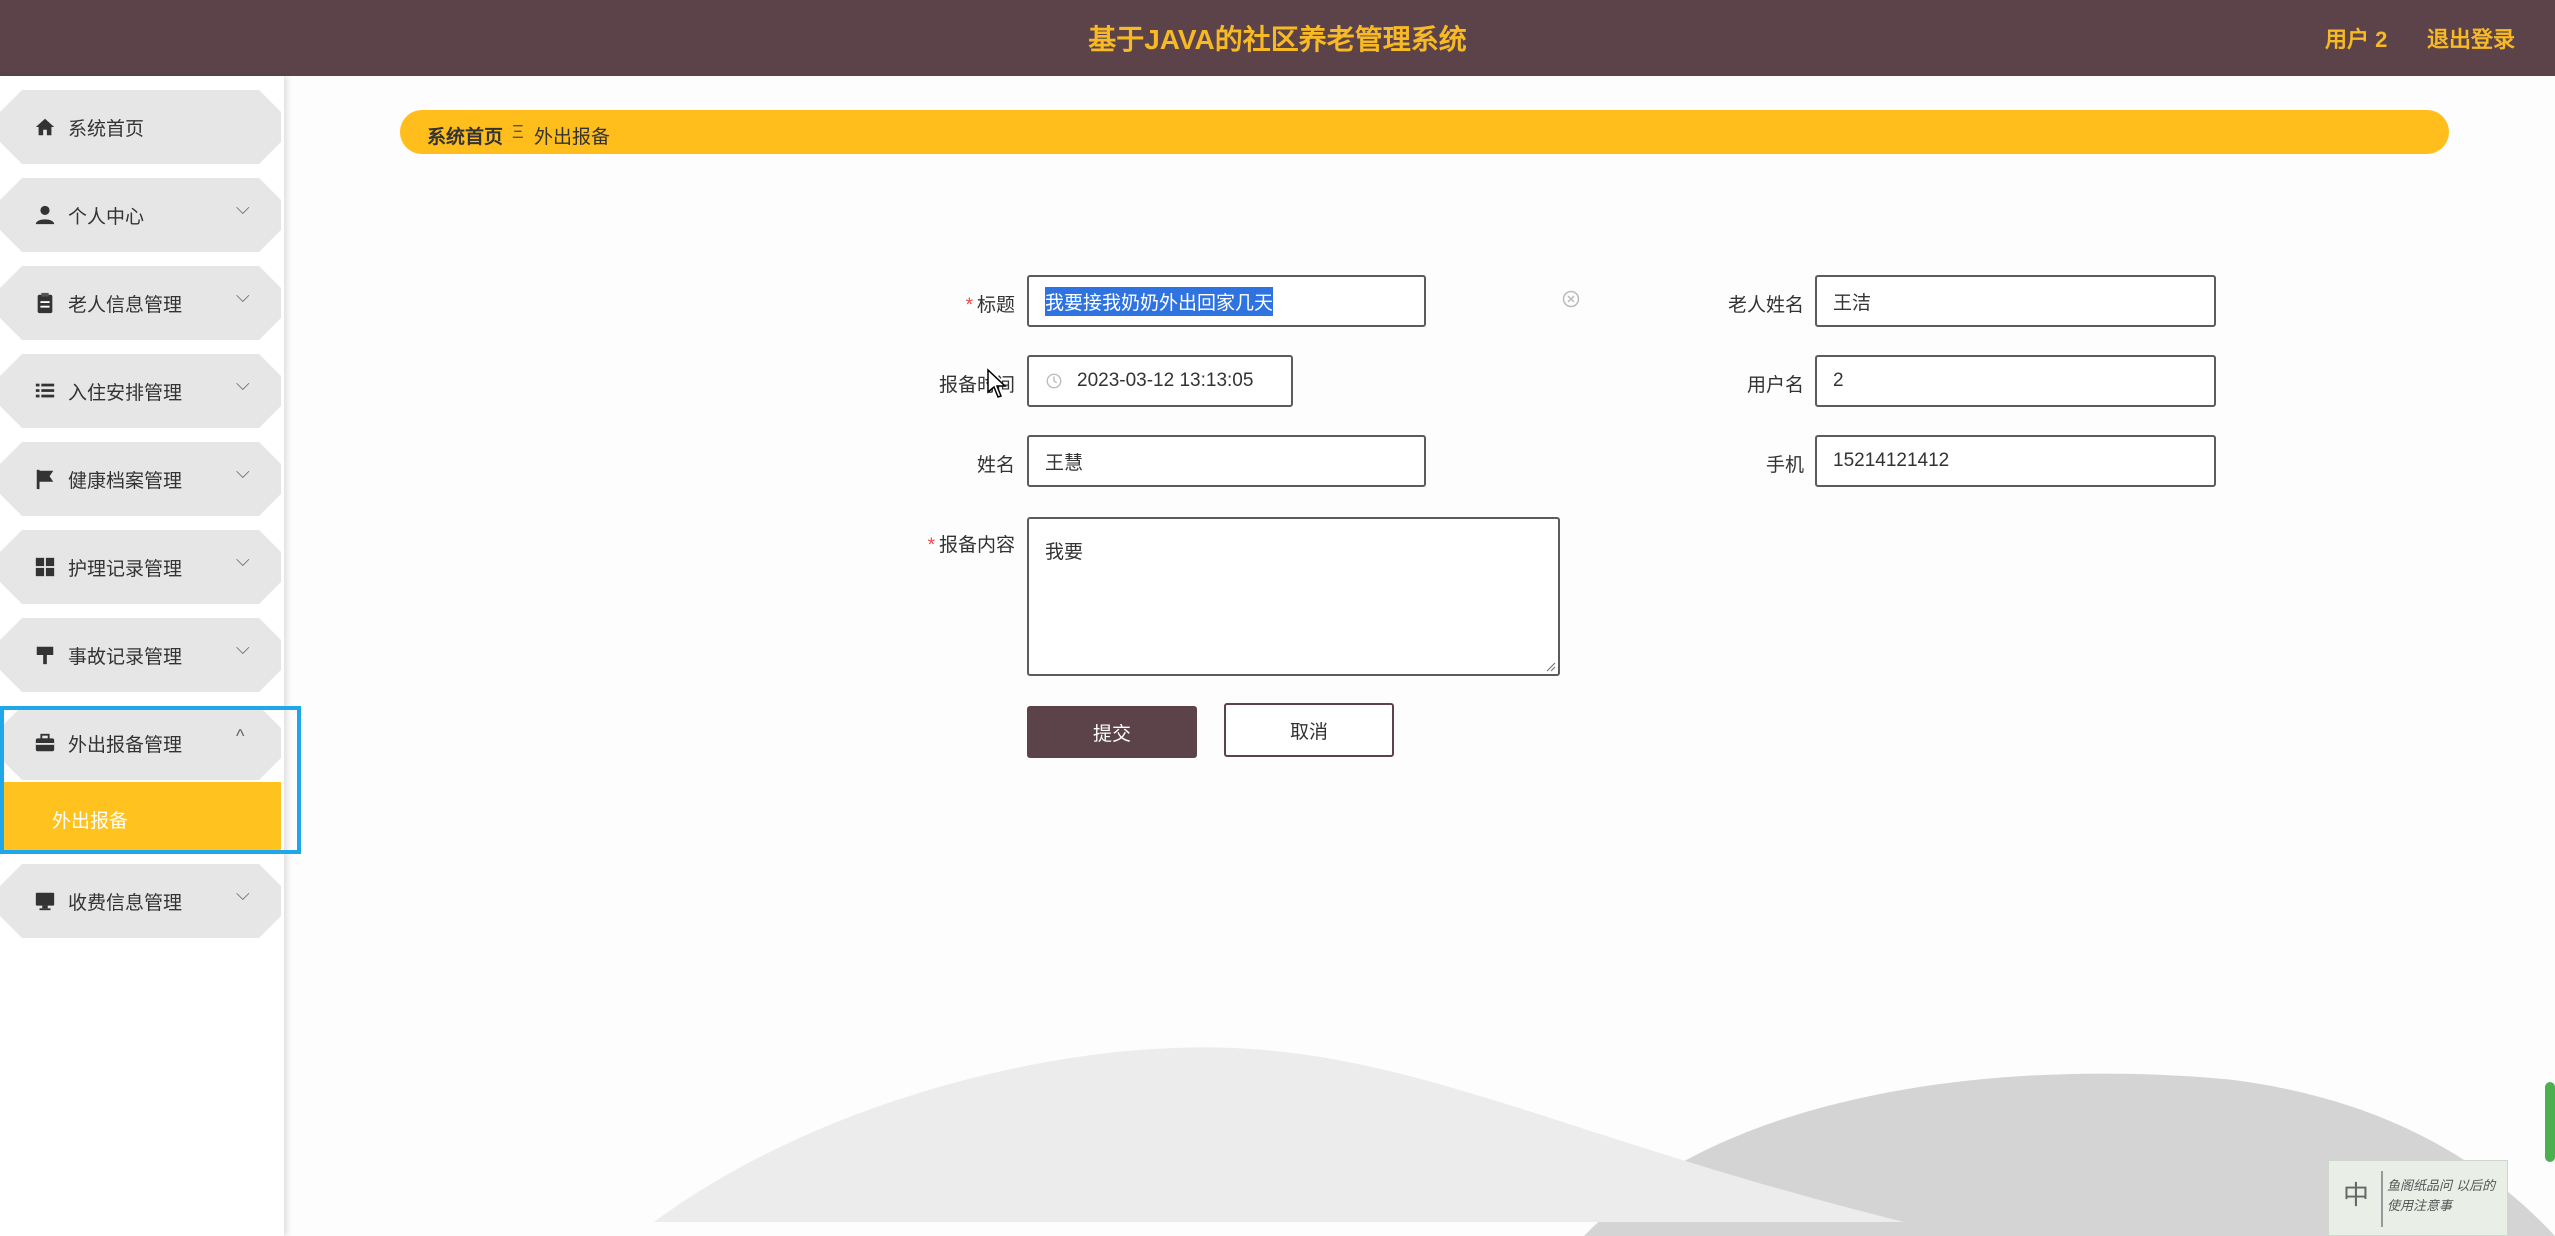 The height and width of the screenshot is (1236, 2555). What do you see at coordinates (1424, 132) in the screenshot?
I see `breadcrumb: 系统首页 Ξ 外出报备` at bounding box center [1424, 132].